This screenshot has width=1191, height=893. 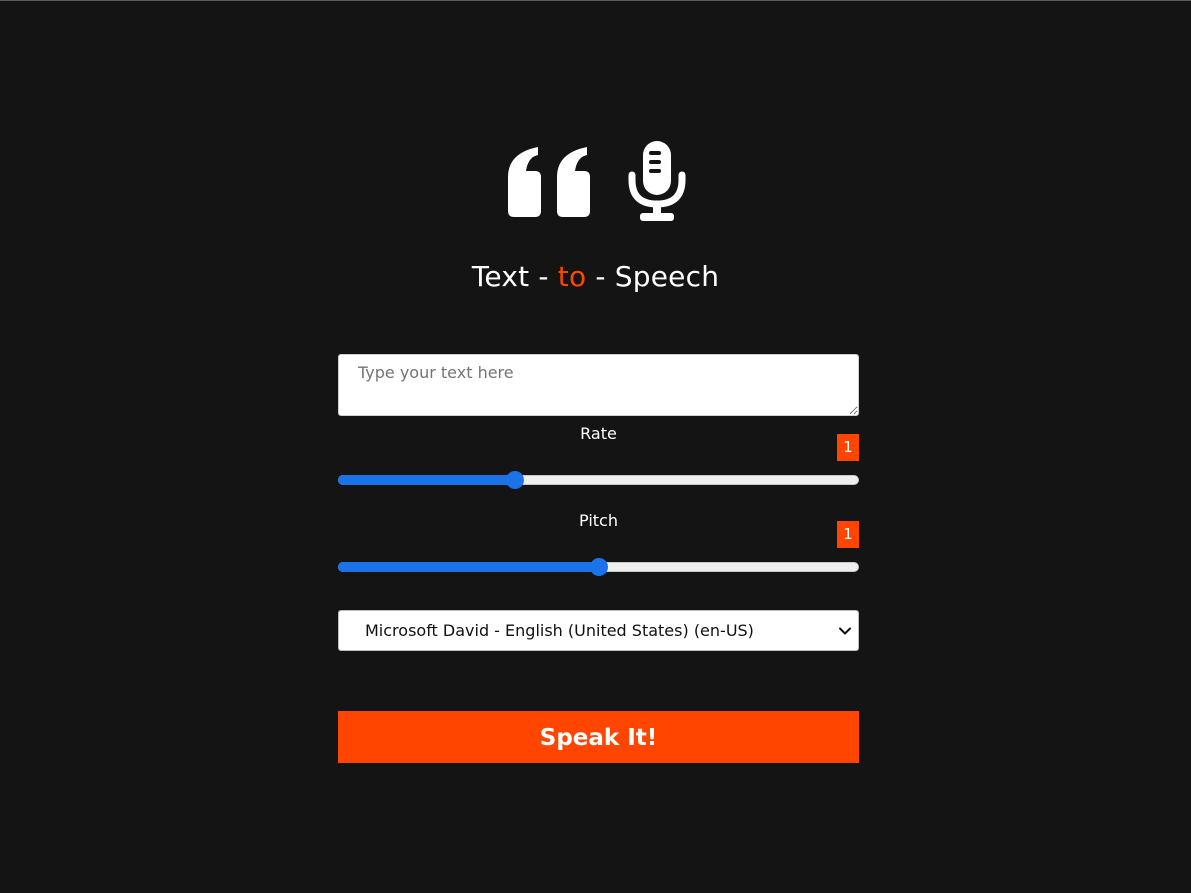 I want to click on rate-slider-thumb, so click(x=515, y=480).